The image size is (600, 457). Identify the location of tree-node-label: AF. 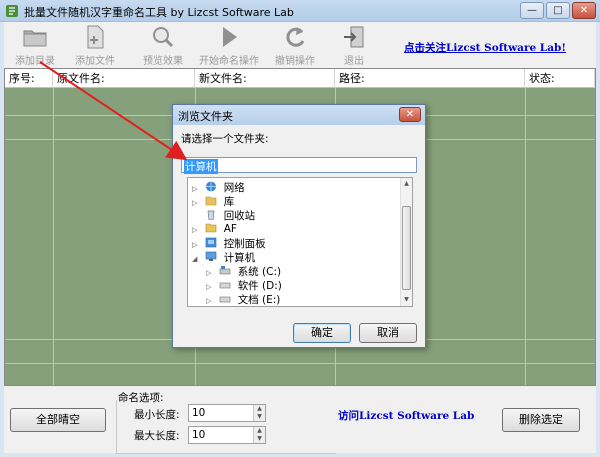
(230, 229).